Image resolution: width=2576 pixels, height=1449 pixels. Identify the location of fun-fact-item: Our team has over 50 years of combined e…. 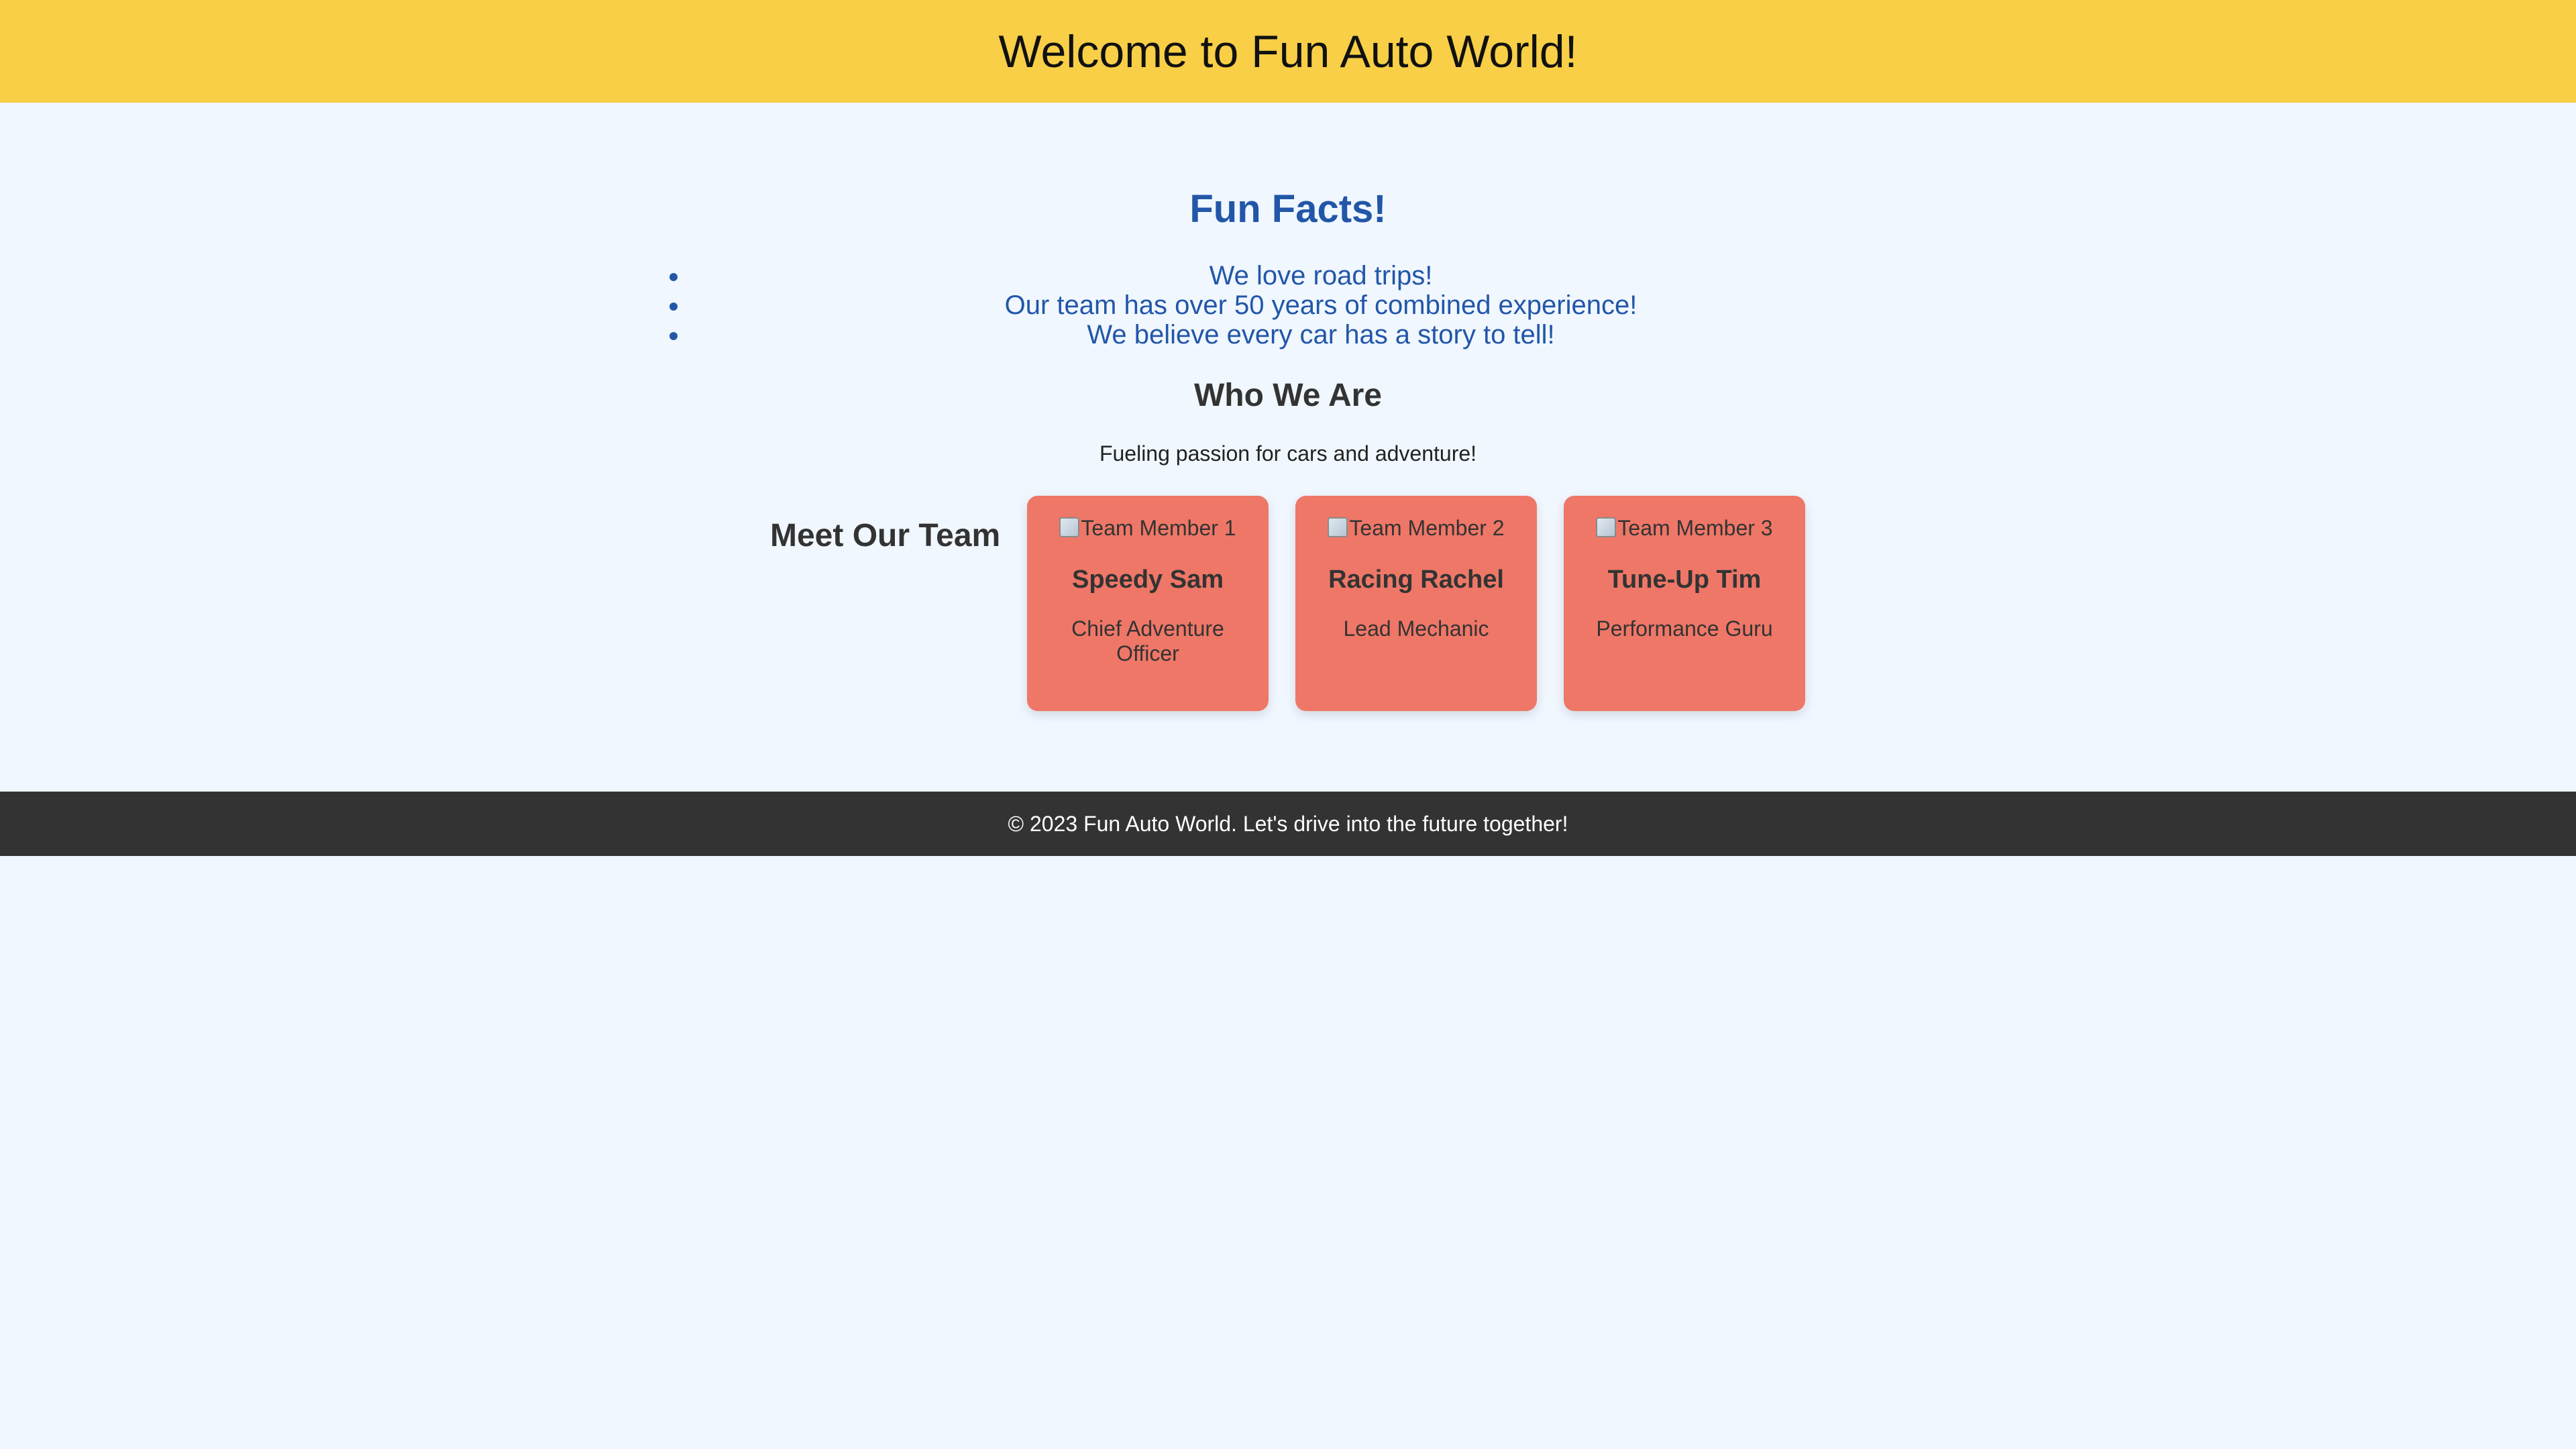
(1321, 305).